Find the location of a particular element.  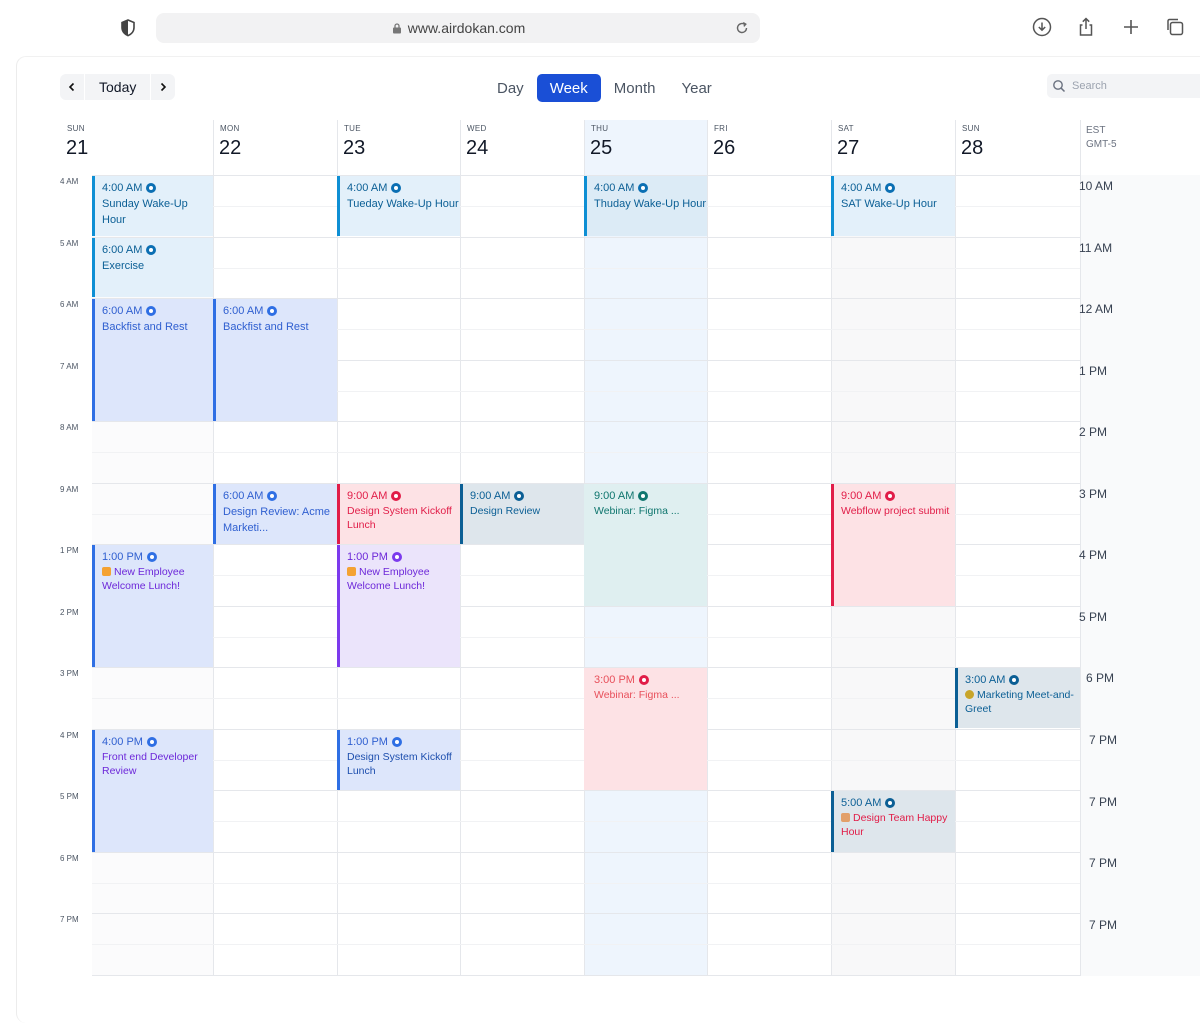

timezone-time-label: 1 PM is located at coordinates (1093, 371).